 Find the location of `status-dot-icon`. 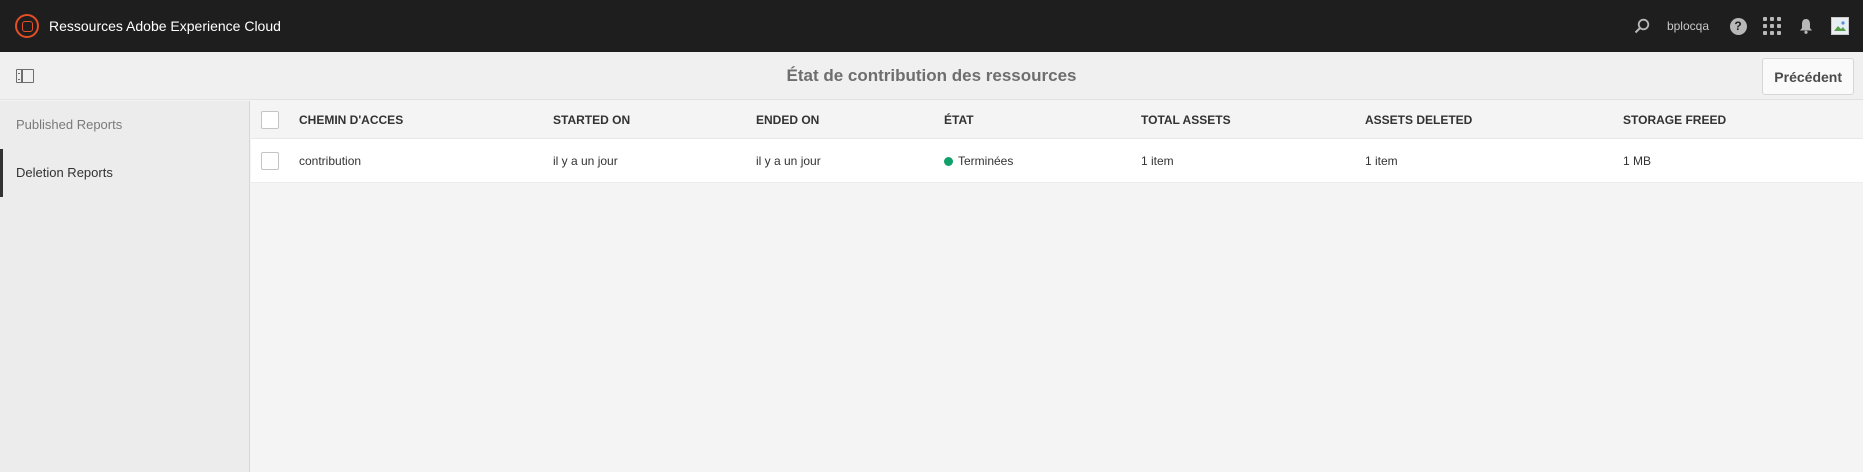

status-dot-icon is located at coordinates (948, 161).